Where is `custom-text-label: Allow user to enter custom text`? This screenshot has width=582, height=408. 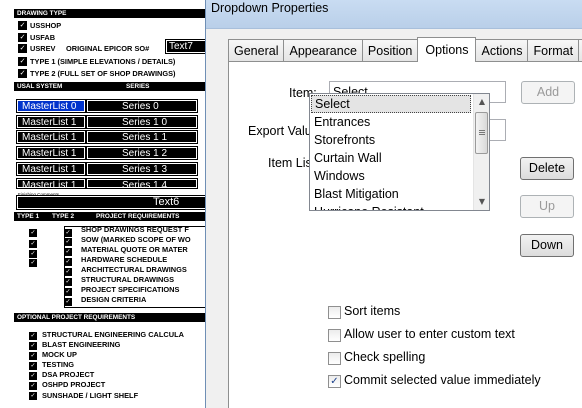 custom-text-label: Allow user to enter custom text is located at coordinates (429, 334).